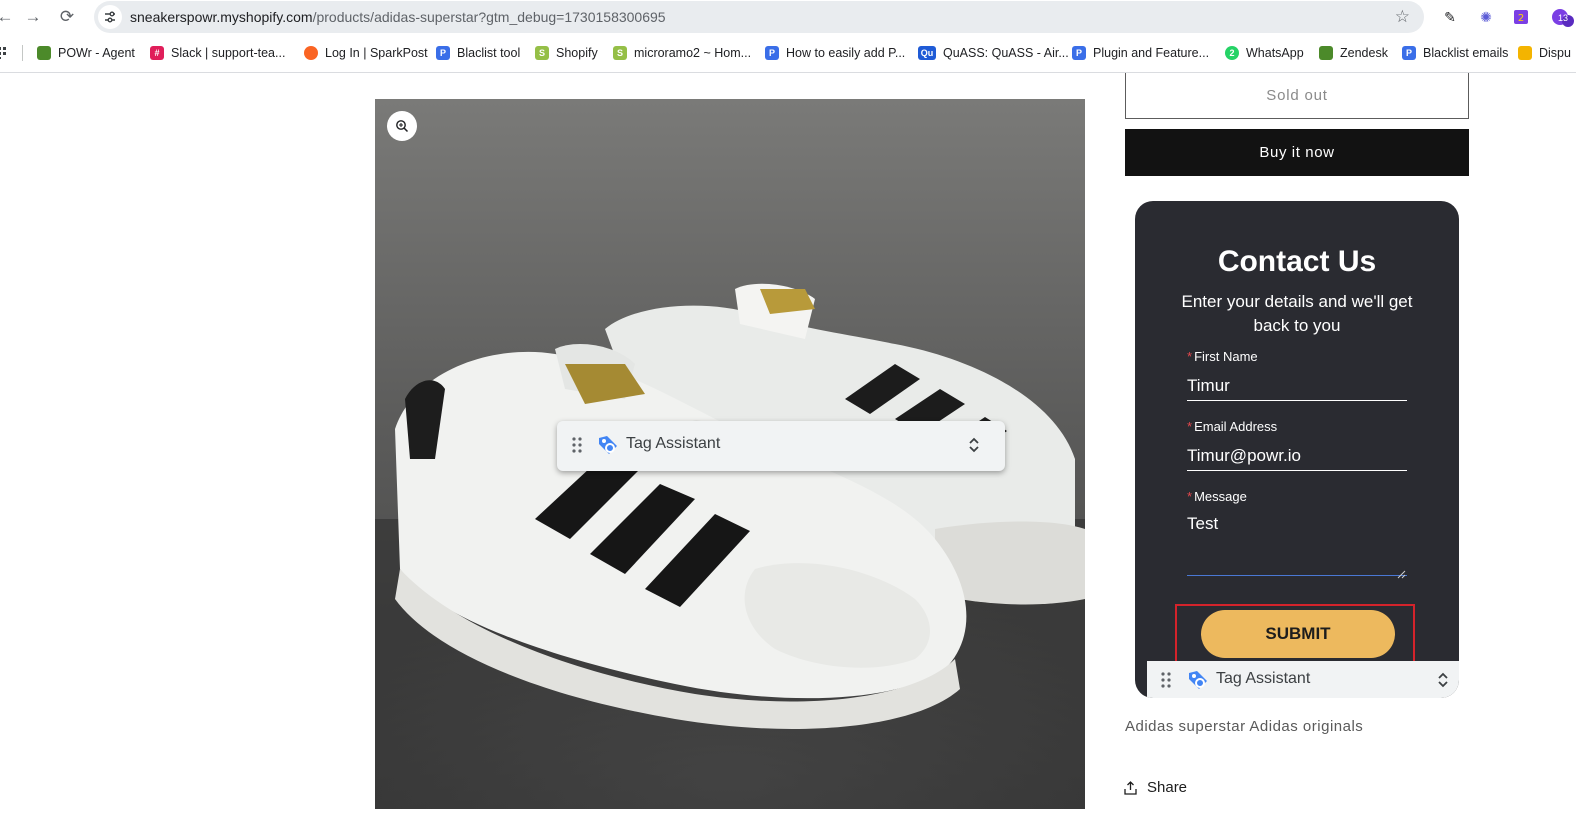 This screenshot has height=833, width=1576. Describe the element at coordinates (1297, 96) in the screenshot. I see `sold-out-button: Sold out` at that location.